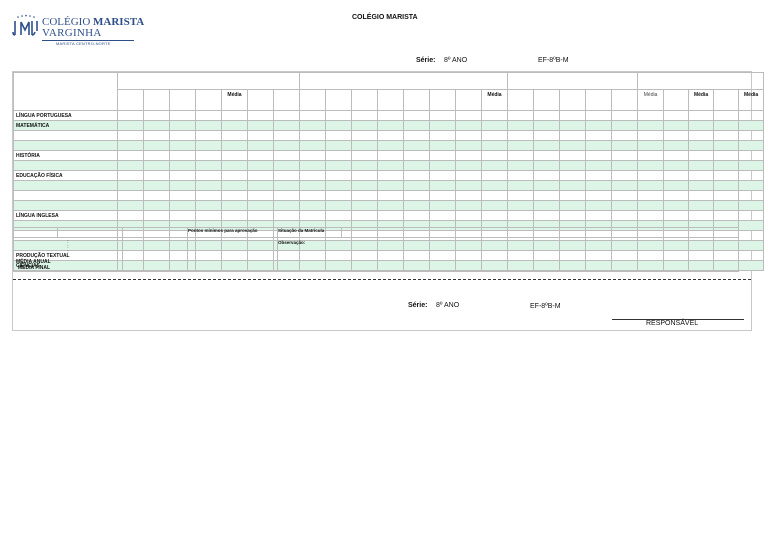  What do you see at coordinates (672, 323) in the screenshot?
I see `responsavel-label: RESPONSÁVEL` at bounding box center [672, 323].